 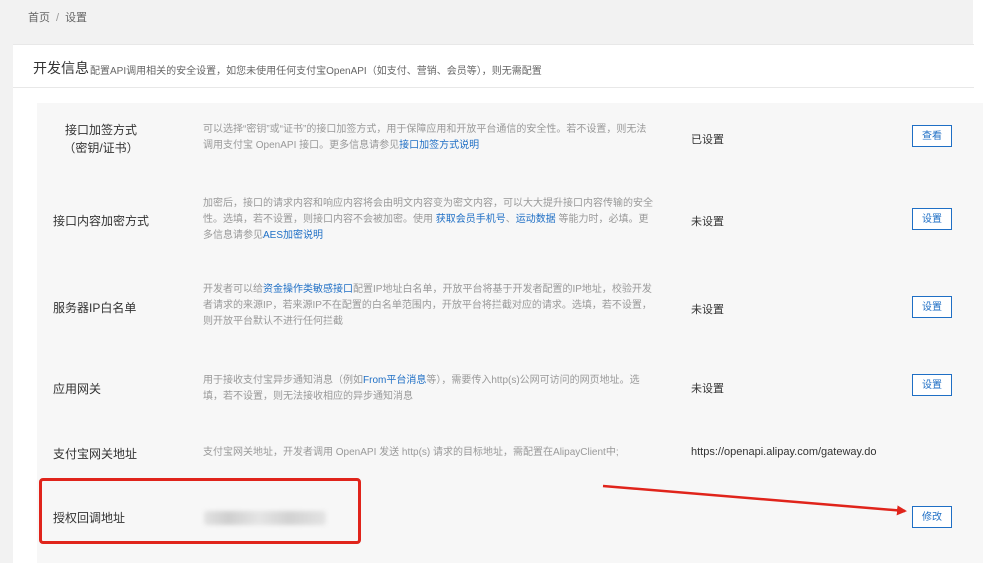 What do you see at coordinates (95, 454) in the screenshot?
I see `setting-label: 支付宝网关地址` at bounding box center [95, 454].